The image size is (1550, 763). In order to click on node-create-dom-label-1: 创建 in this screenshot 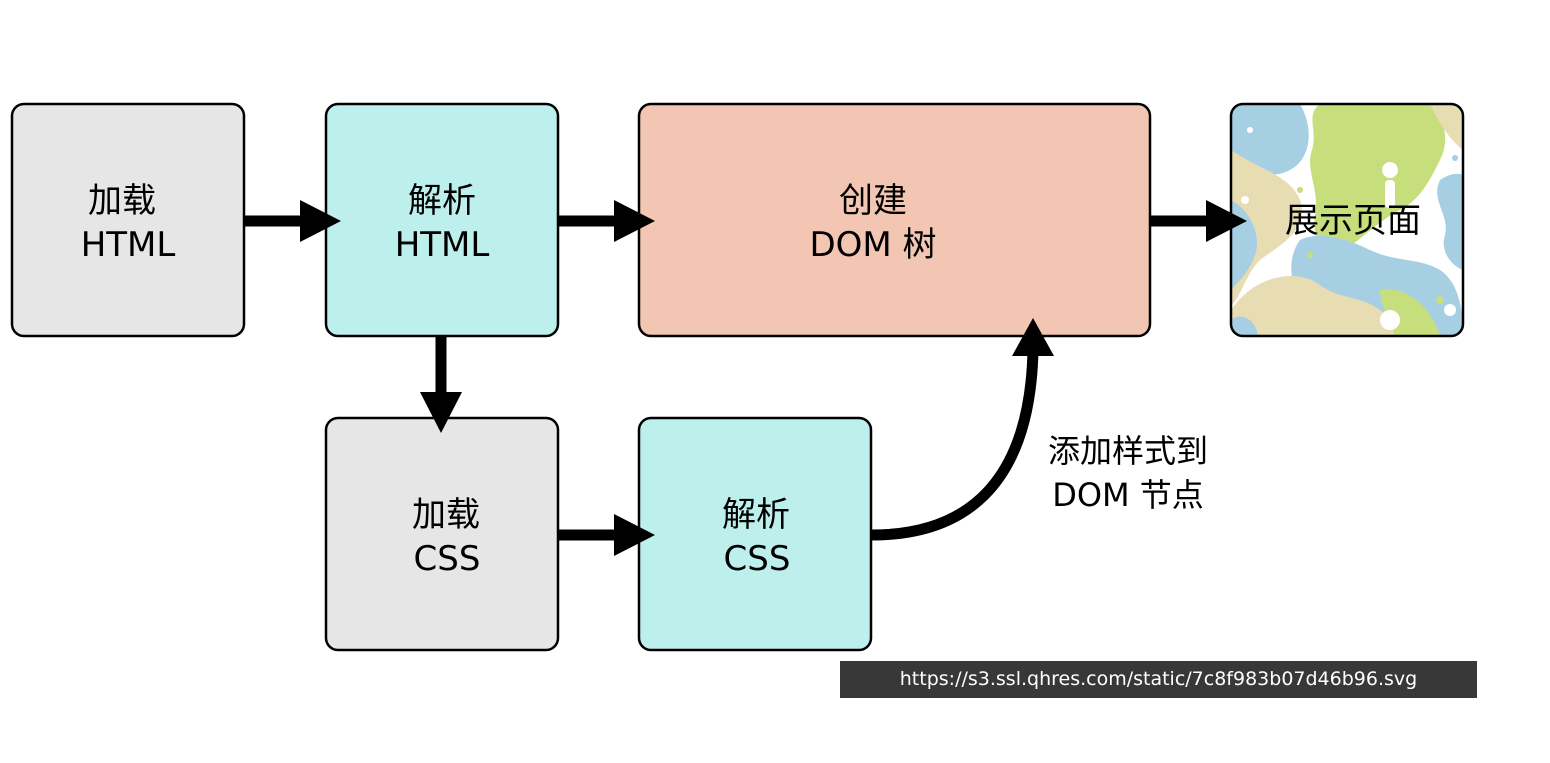, I will do `click(873, 201)`.